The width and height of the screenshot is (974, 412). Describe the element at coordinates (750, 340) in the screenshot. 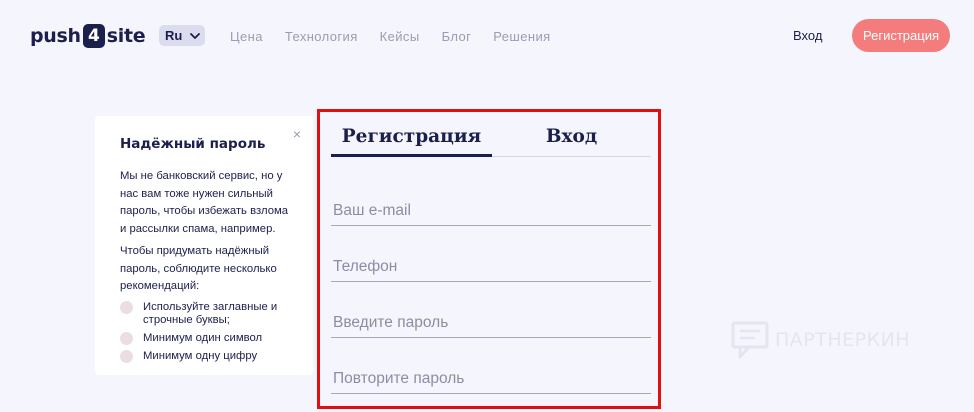

I see `chat-bubble-icon` at that location.